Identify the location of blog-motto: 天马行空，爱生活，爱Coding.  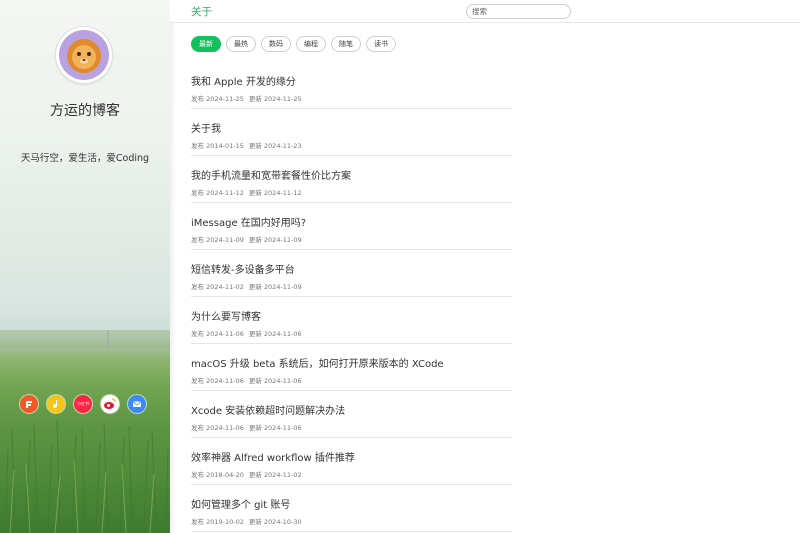
(85, 158).